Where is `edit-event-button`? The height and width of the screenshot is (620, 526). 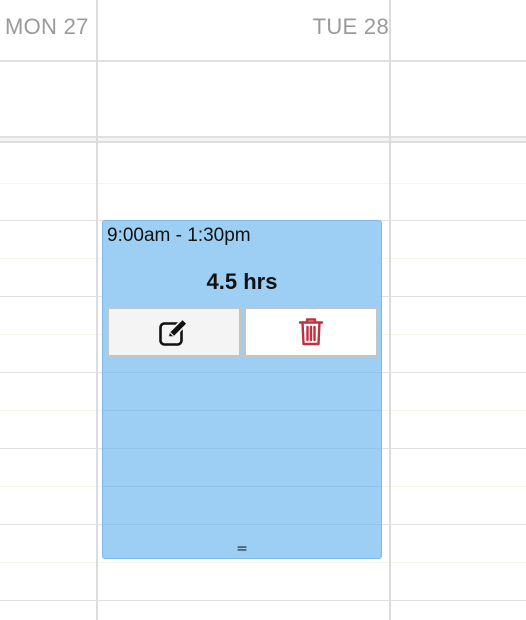
edit-event-button is located at coordinates (174, 332).